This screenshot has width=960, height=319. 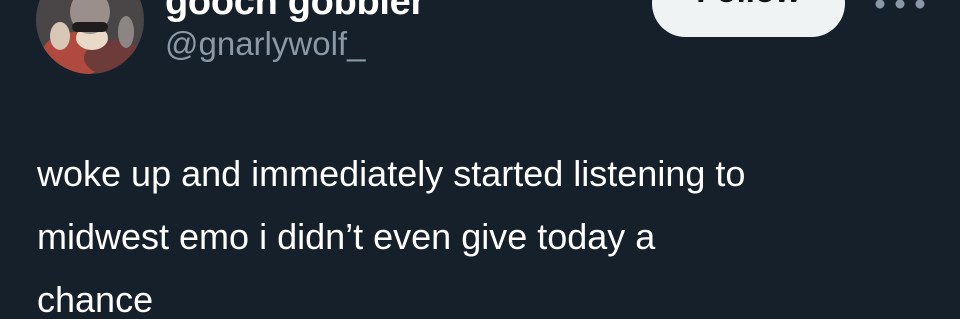 I want to click on user-handle: @gnarlywolf_, so click(x=265, y=44).